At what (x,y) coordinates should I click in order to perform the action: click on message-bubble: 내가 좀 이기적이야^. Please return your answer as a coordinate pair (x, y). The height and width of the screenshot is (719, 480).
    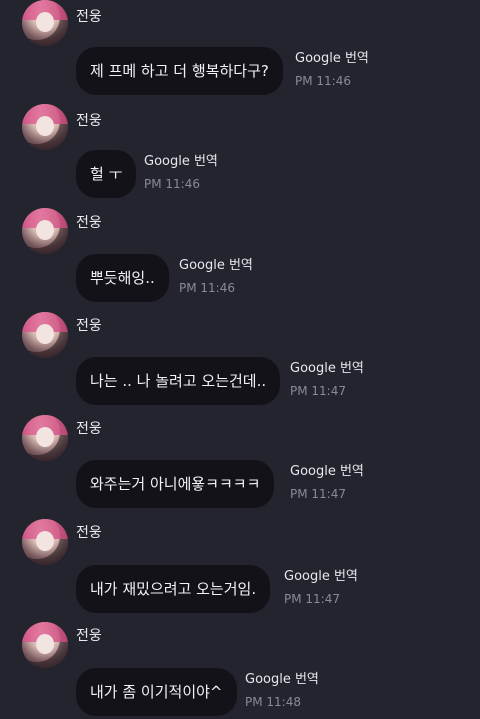
    Looking at the image, I should click on (156, 692).